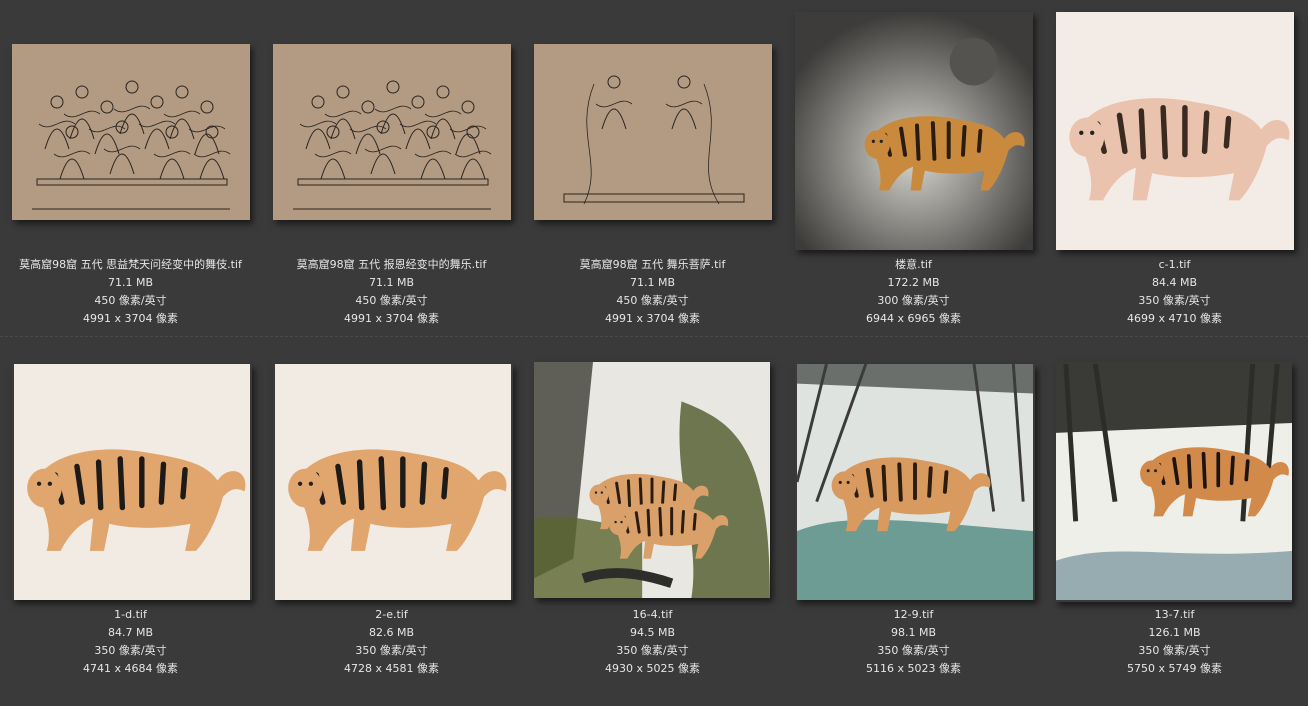 The height and width of the screenshot is (706, 1308). What do you see at coordinates (1174, 318) in the screenshot?
I see `file-dimensions: 4699 x 4710 像素` at bounding box center [1174, 318].